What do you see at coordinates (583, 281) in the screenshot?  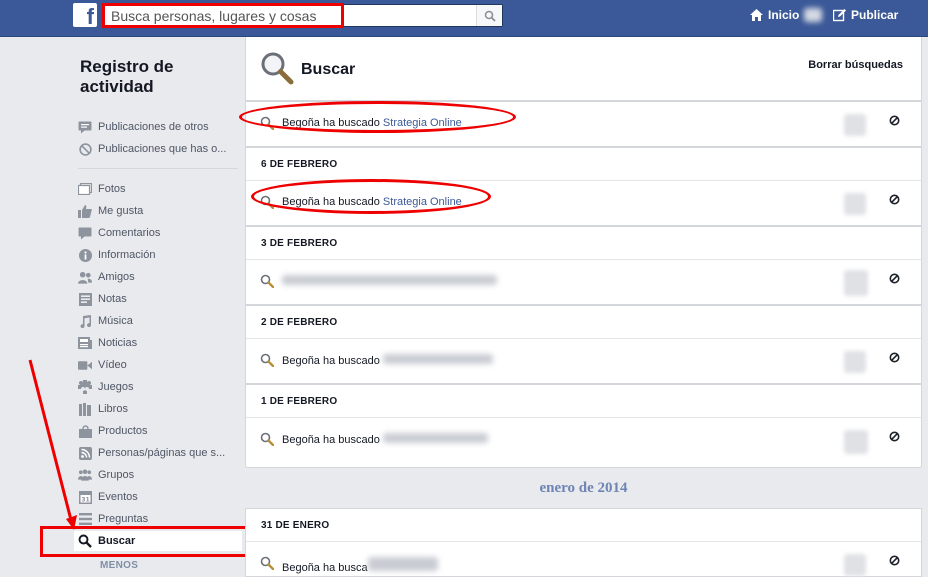 I see `list-item` at bounding box center [583, 281].